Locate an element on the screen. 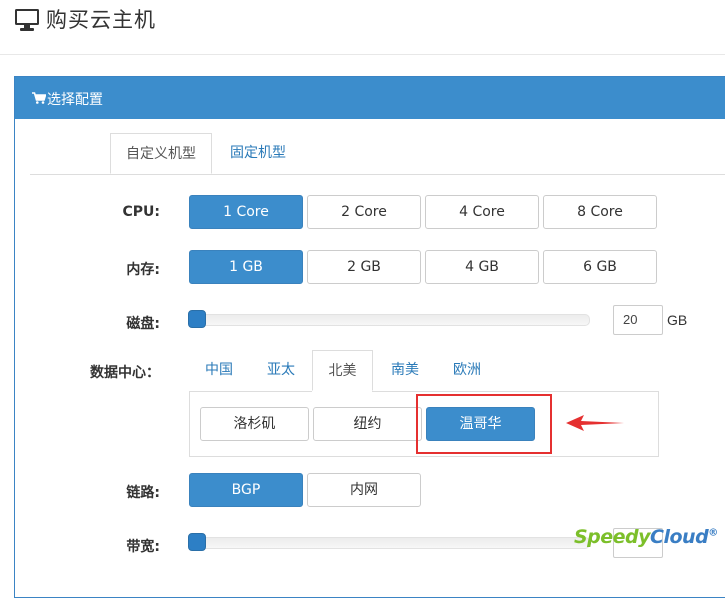 This screenshot has height=598, width=725. cpu-option-2-core: 2 Core is located at coordinates (364, 212).